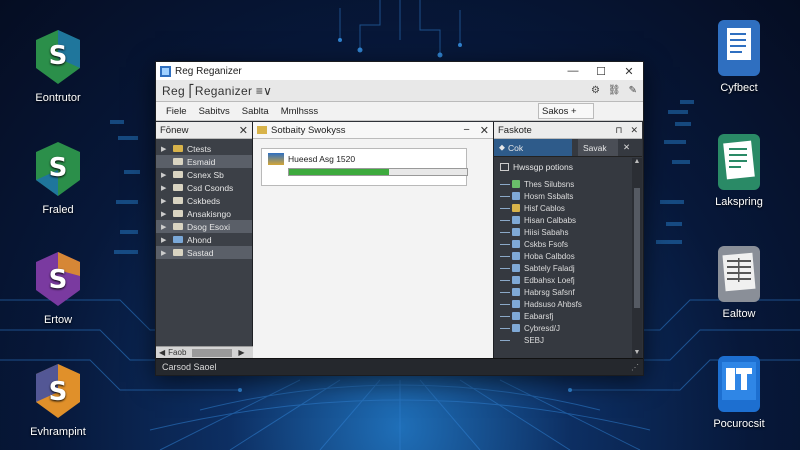 Image resolution: width=800 pixels, height=450 pixels. I want to click on tab-label: Cok, so click(515, 147).